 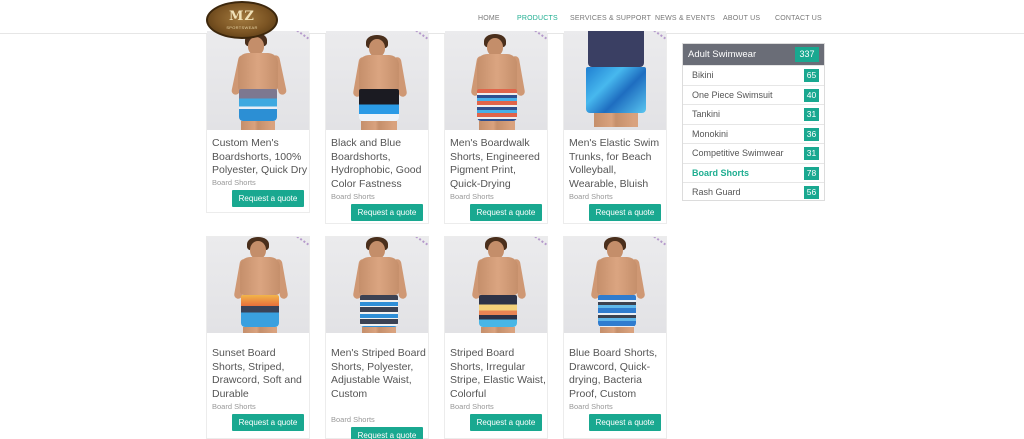 What do you see at coordinates (811, 173) in the screenshot?
I see `count-badge: 78` at bounding box center [811, 173].